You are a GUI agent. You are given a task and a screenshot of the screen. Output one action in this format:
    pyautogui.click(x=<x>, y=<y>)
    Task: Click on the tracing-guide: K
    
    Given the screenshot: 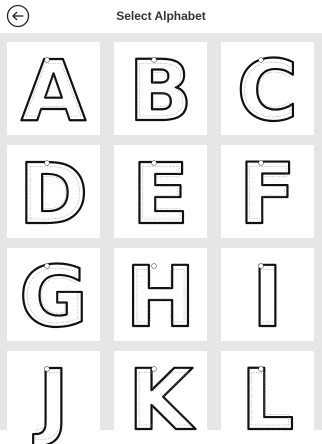 What is the action you would take?
    pyautogui.click(x=162, y=401)
    